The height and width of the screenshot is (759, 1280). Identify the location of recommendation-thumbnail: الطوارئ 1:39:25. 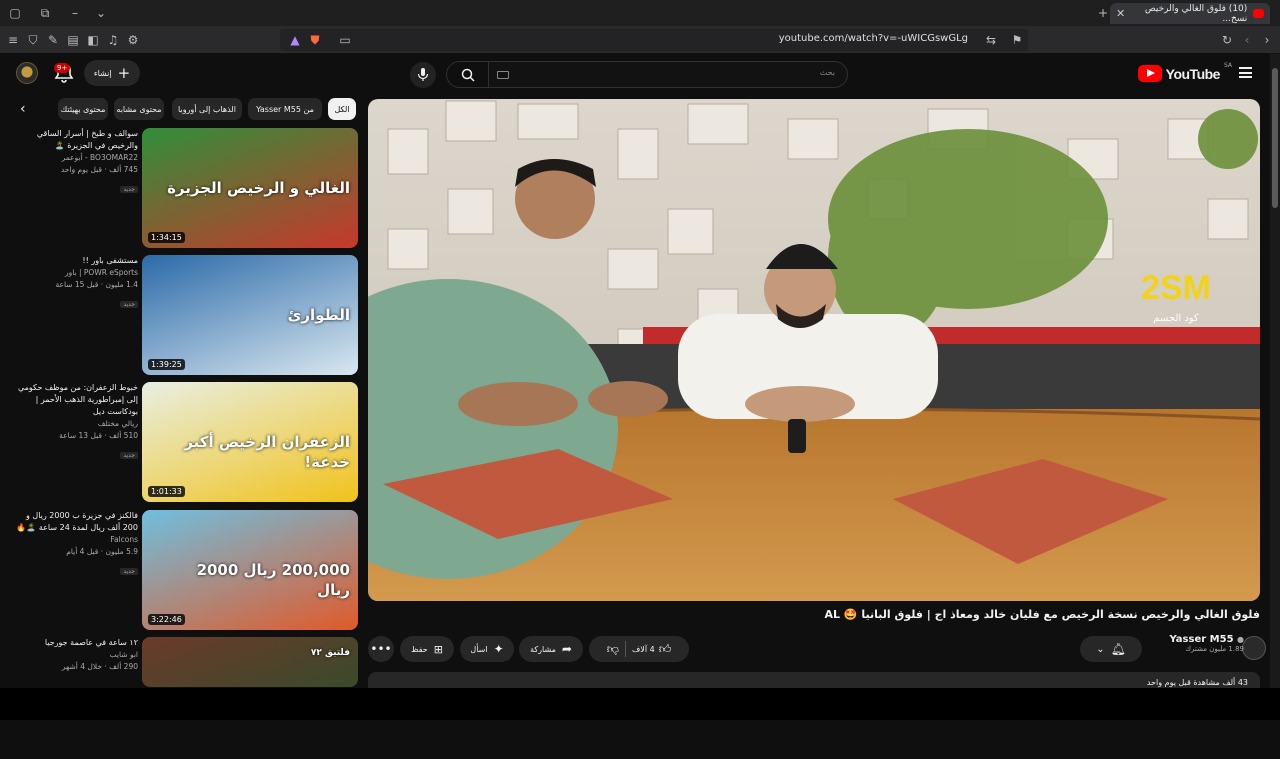
(250, 315).